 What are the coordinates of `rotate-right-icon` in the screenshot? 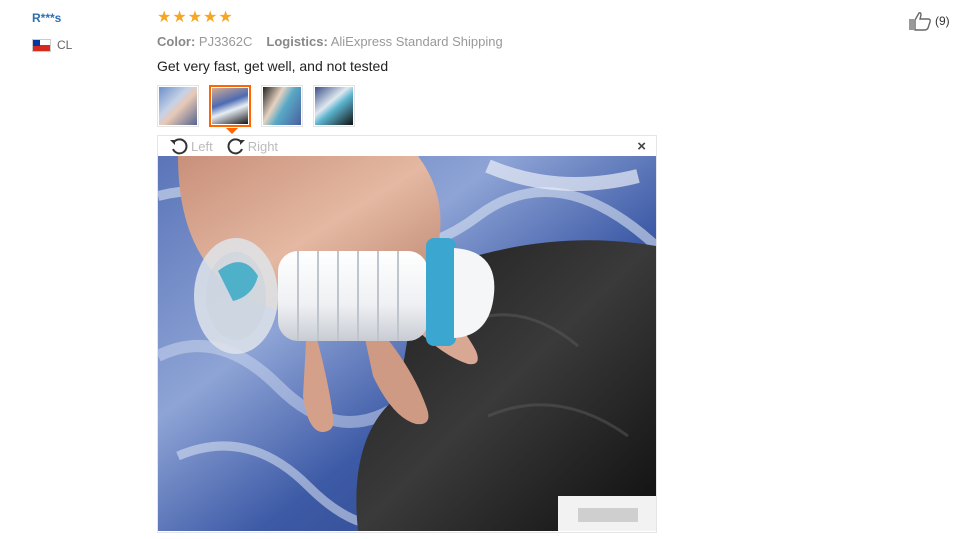 It's located at (236, 146).